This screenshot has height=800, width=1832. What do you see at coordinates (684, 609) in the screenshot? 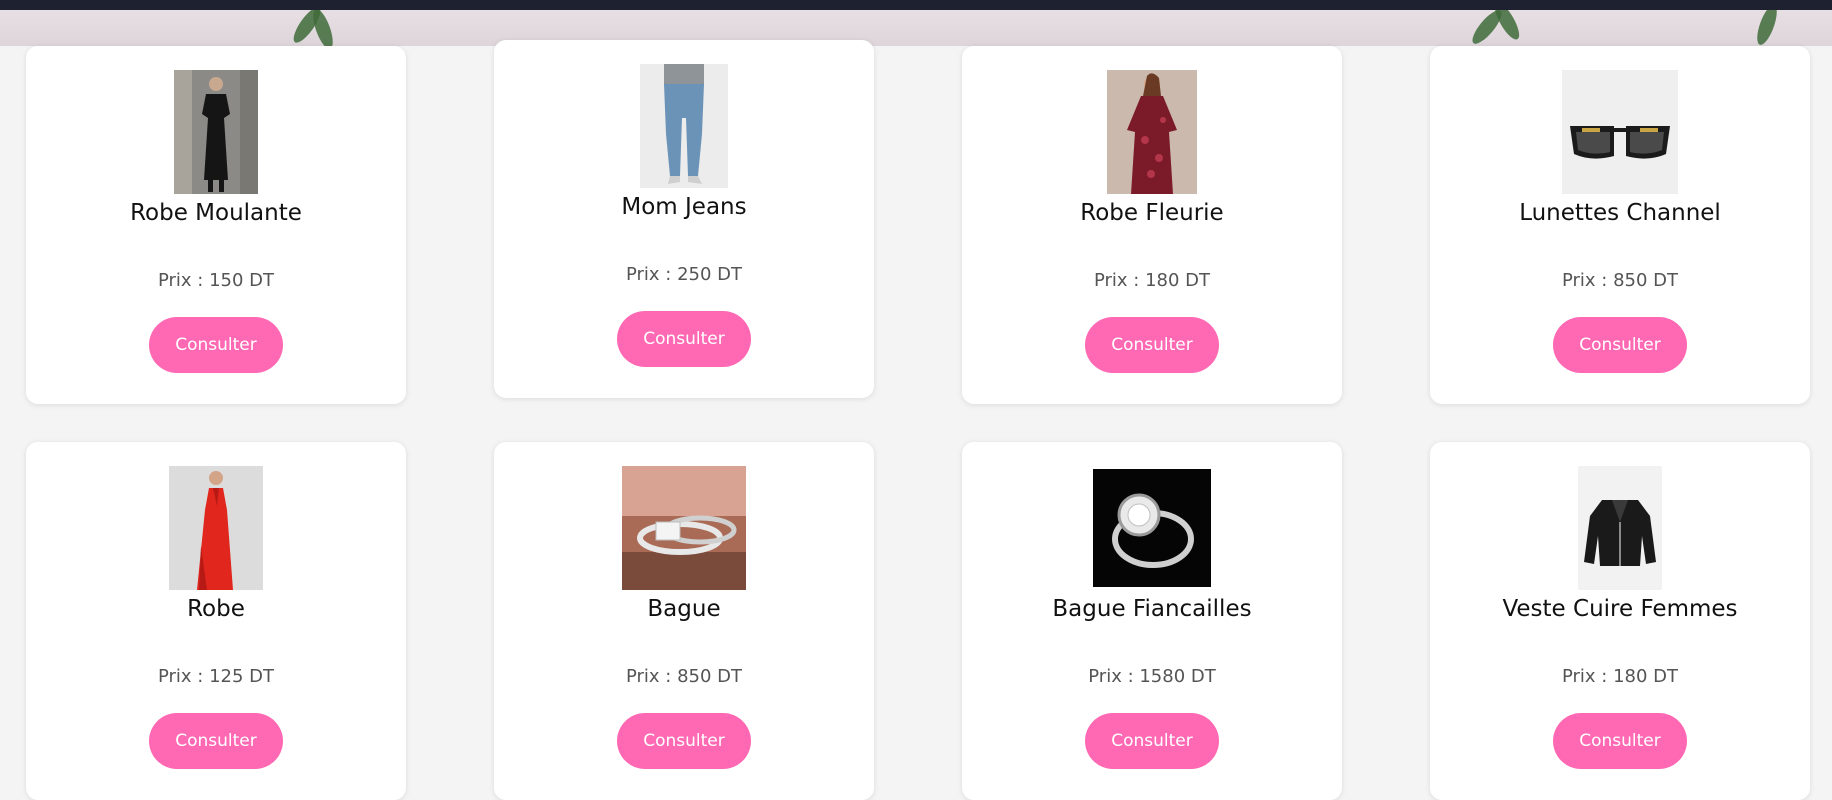
I see `product-name: Bague` at bounding box center [684, 609].